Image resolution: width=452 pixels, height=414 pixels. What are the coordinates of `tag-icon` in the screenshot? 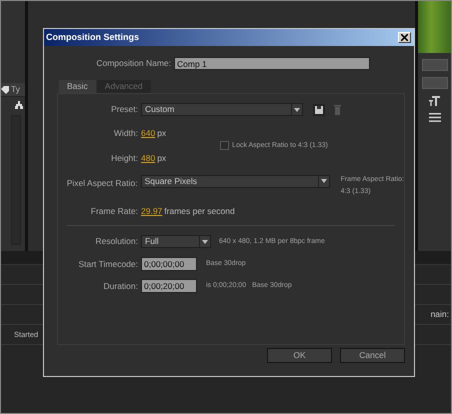 It's located at (5, 90).